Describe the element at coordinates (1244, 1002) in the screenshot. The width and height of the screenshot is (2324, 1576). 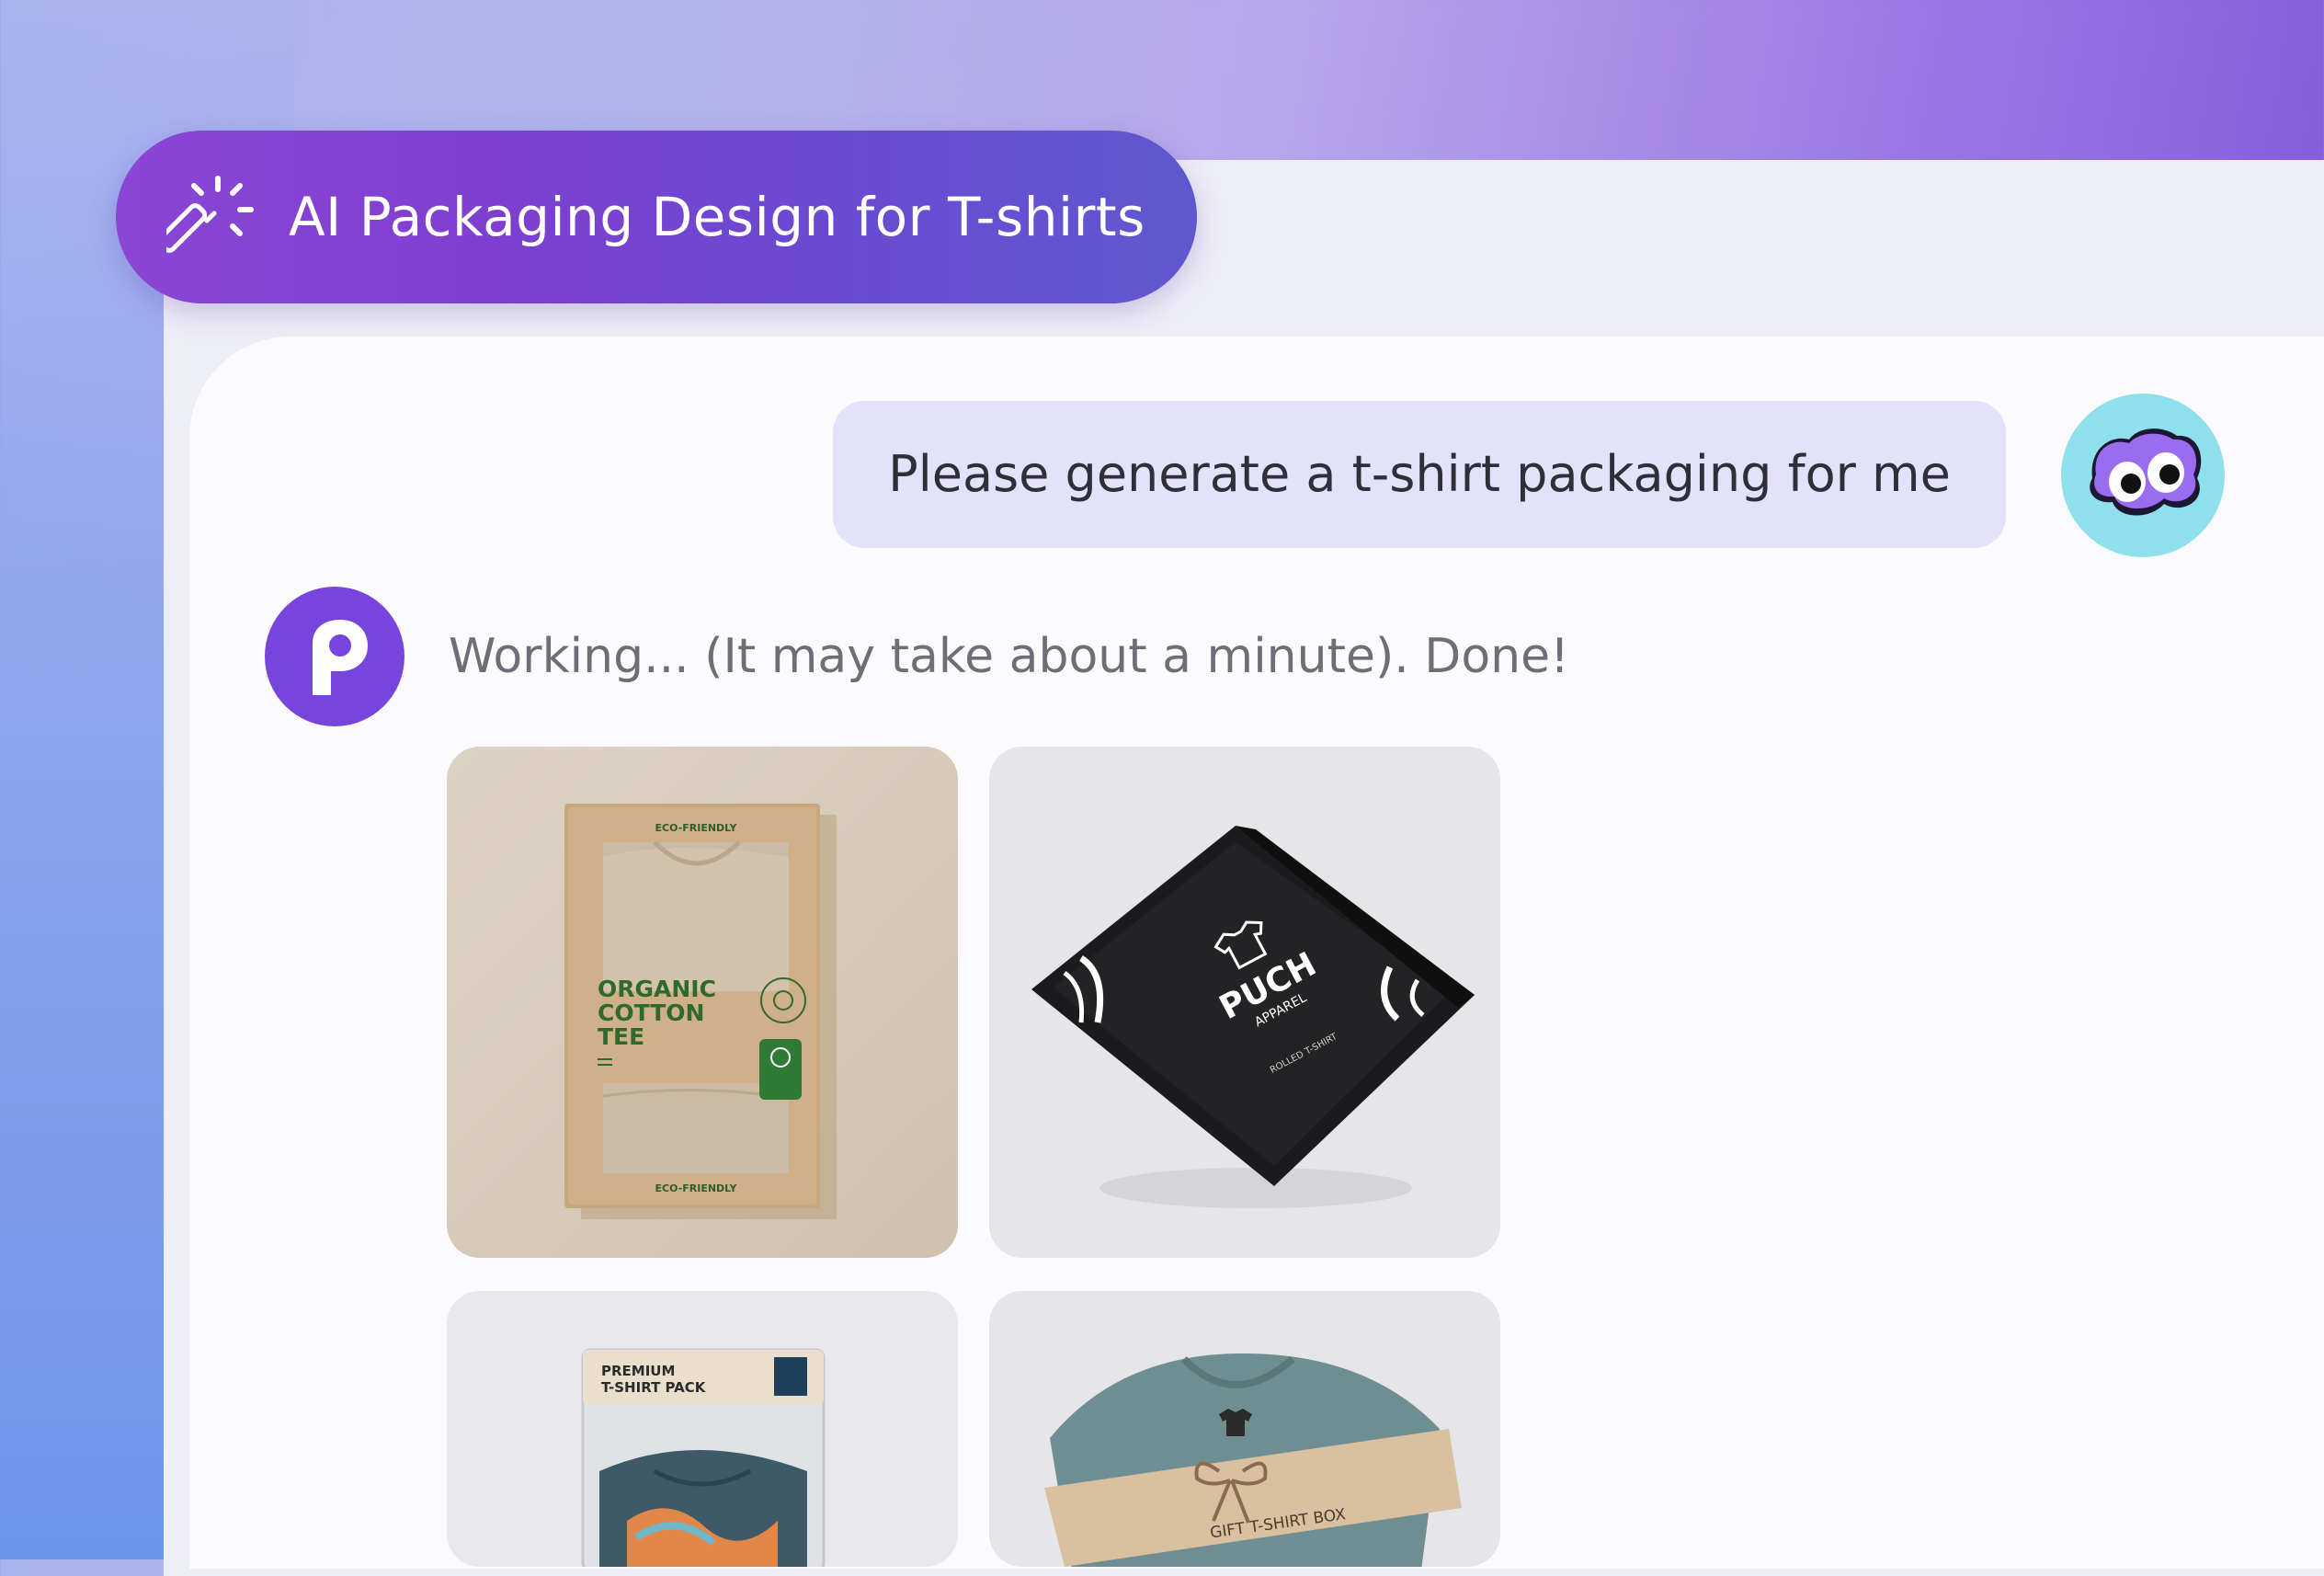
I see `result-image-poly-mailer: PUCH APPAREL ROLLED T-SHIRT` at that location.